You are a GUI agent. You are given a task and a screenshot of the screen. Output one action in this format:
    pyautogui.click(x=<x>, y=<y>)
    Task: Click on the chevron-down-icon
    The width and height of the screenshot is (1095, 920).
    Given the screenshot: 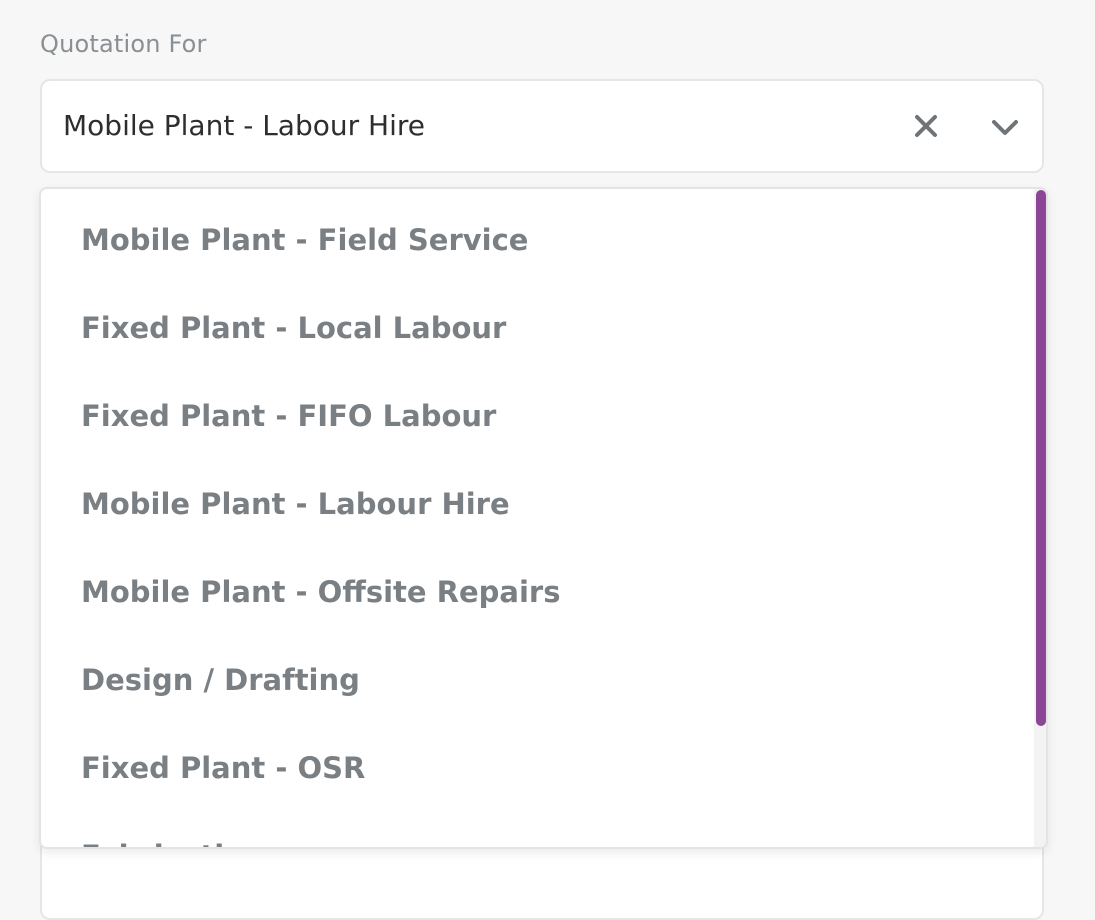 What is the action you would take?
    pyautogui.click(x=1005, y=127)
    